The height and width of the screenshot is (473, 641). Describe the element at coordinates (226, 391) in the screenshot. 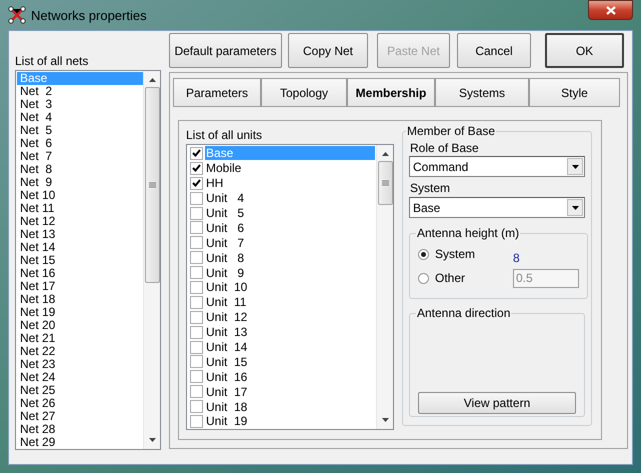

I see `unit-item: Unit 17` at that location.